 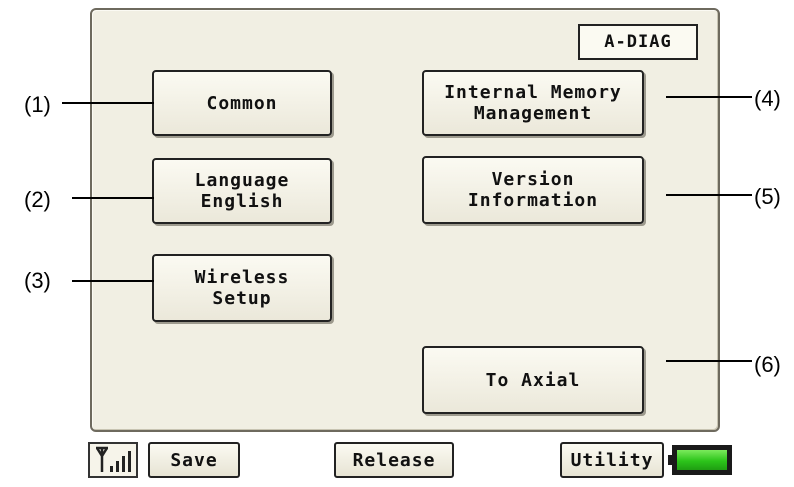 I want to click on signal-strength-glyph, so click(x=113, y=459).